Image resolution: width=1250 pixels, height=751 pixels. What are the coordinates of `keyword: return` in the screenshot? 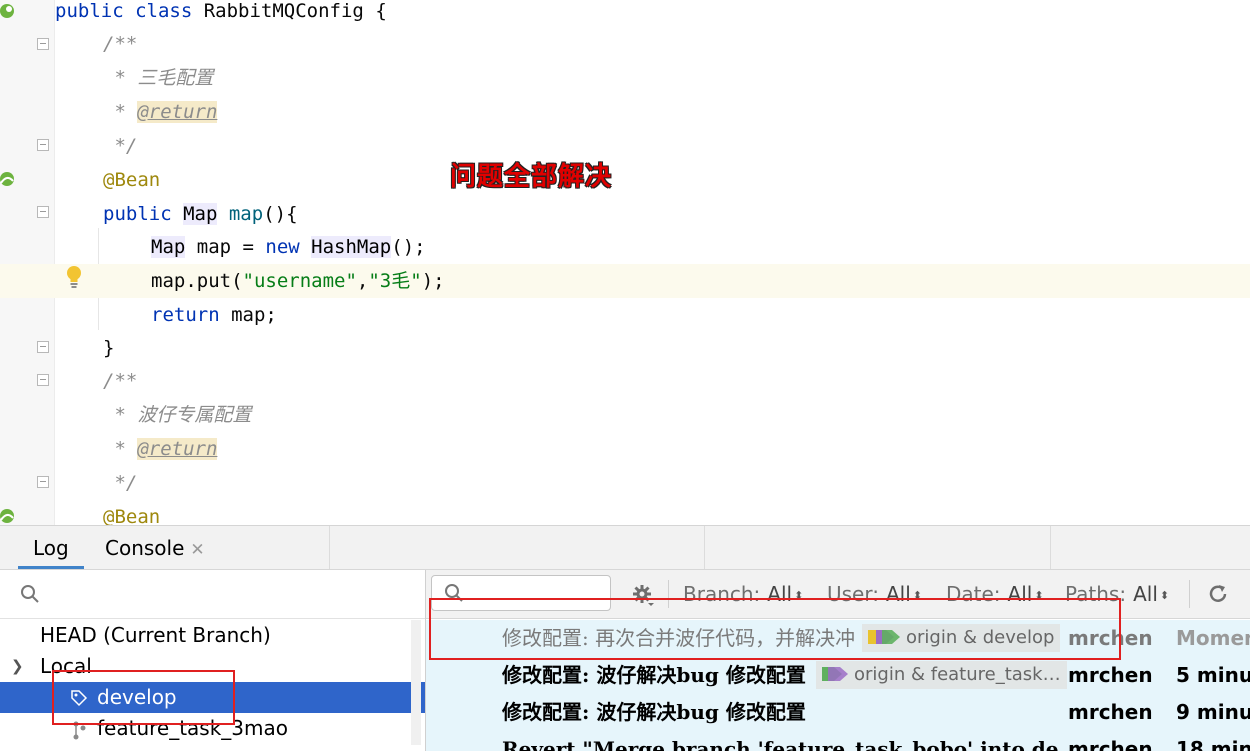 It's located at (191, 315).